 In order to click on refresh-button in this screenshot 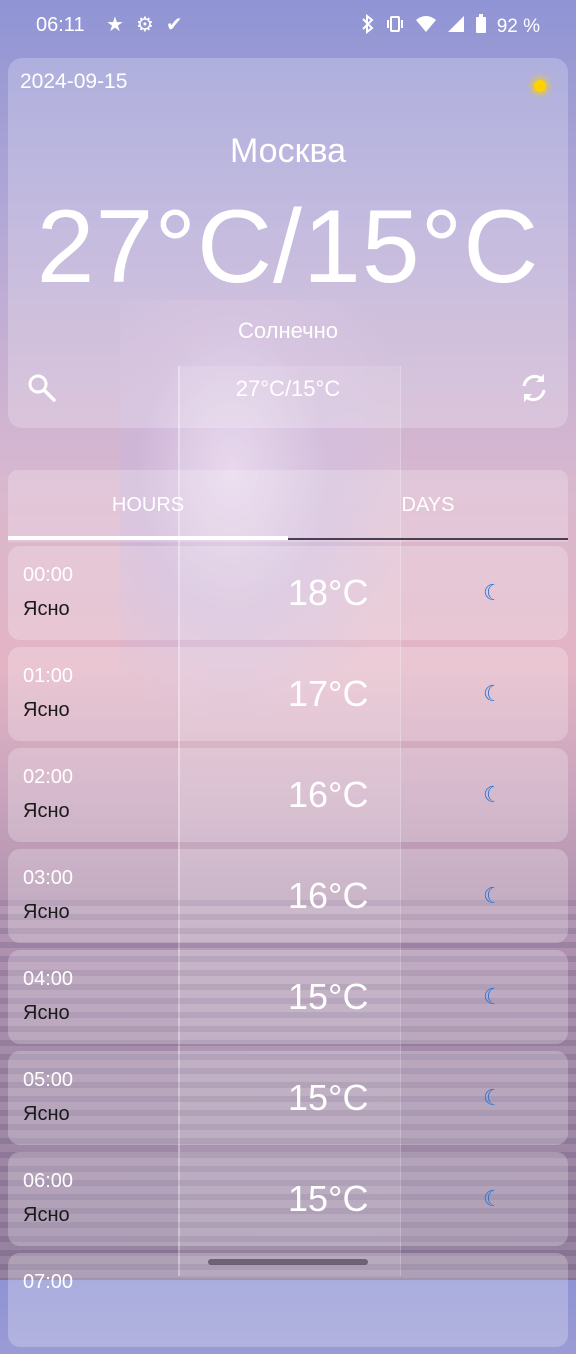, I will do `click(534, 388)`.